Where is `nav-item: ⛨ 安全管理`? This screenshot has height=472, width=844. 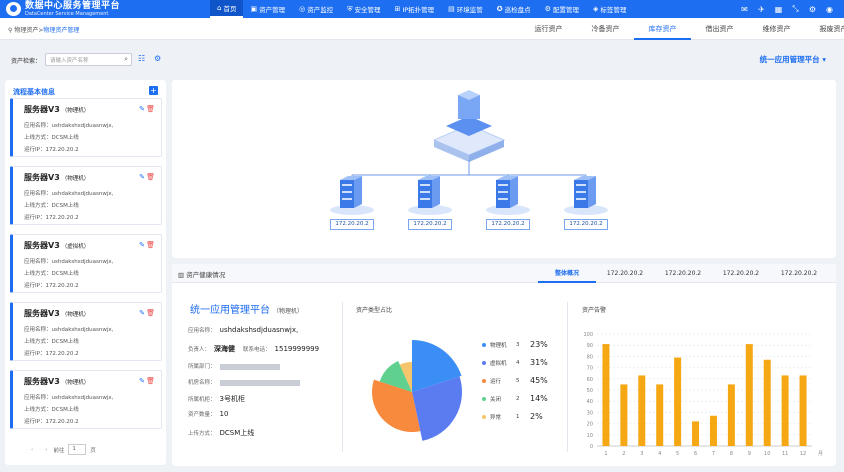
nav-item: ⛨ 安全管理 is located at coordinates (363, 9).